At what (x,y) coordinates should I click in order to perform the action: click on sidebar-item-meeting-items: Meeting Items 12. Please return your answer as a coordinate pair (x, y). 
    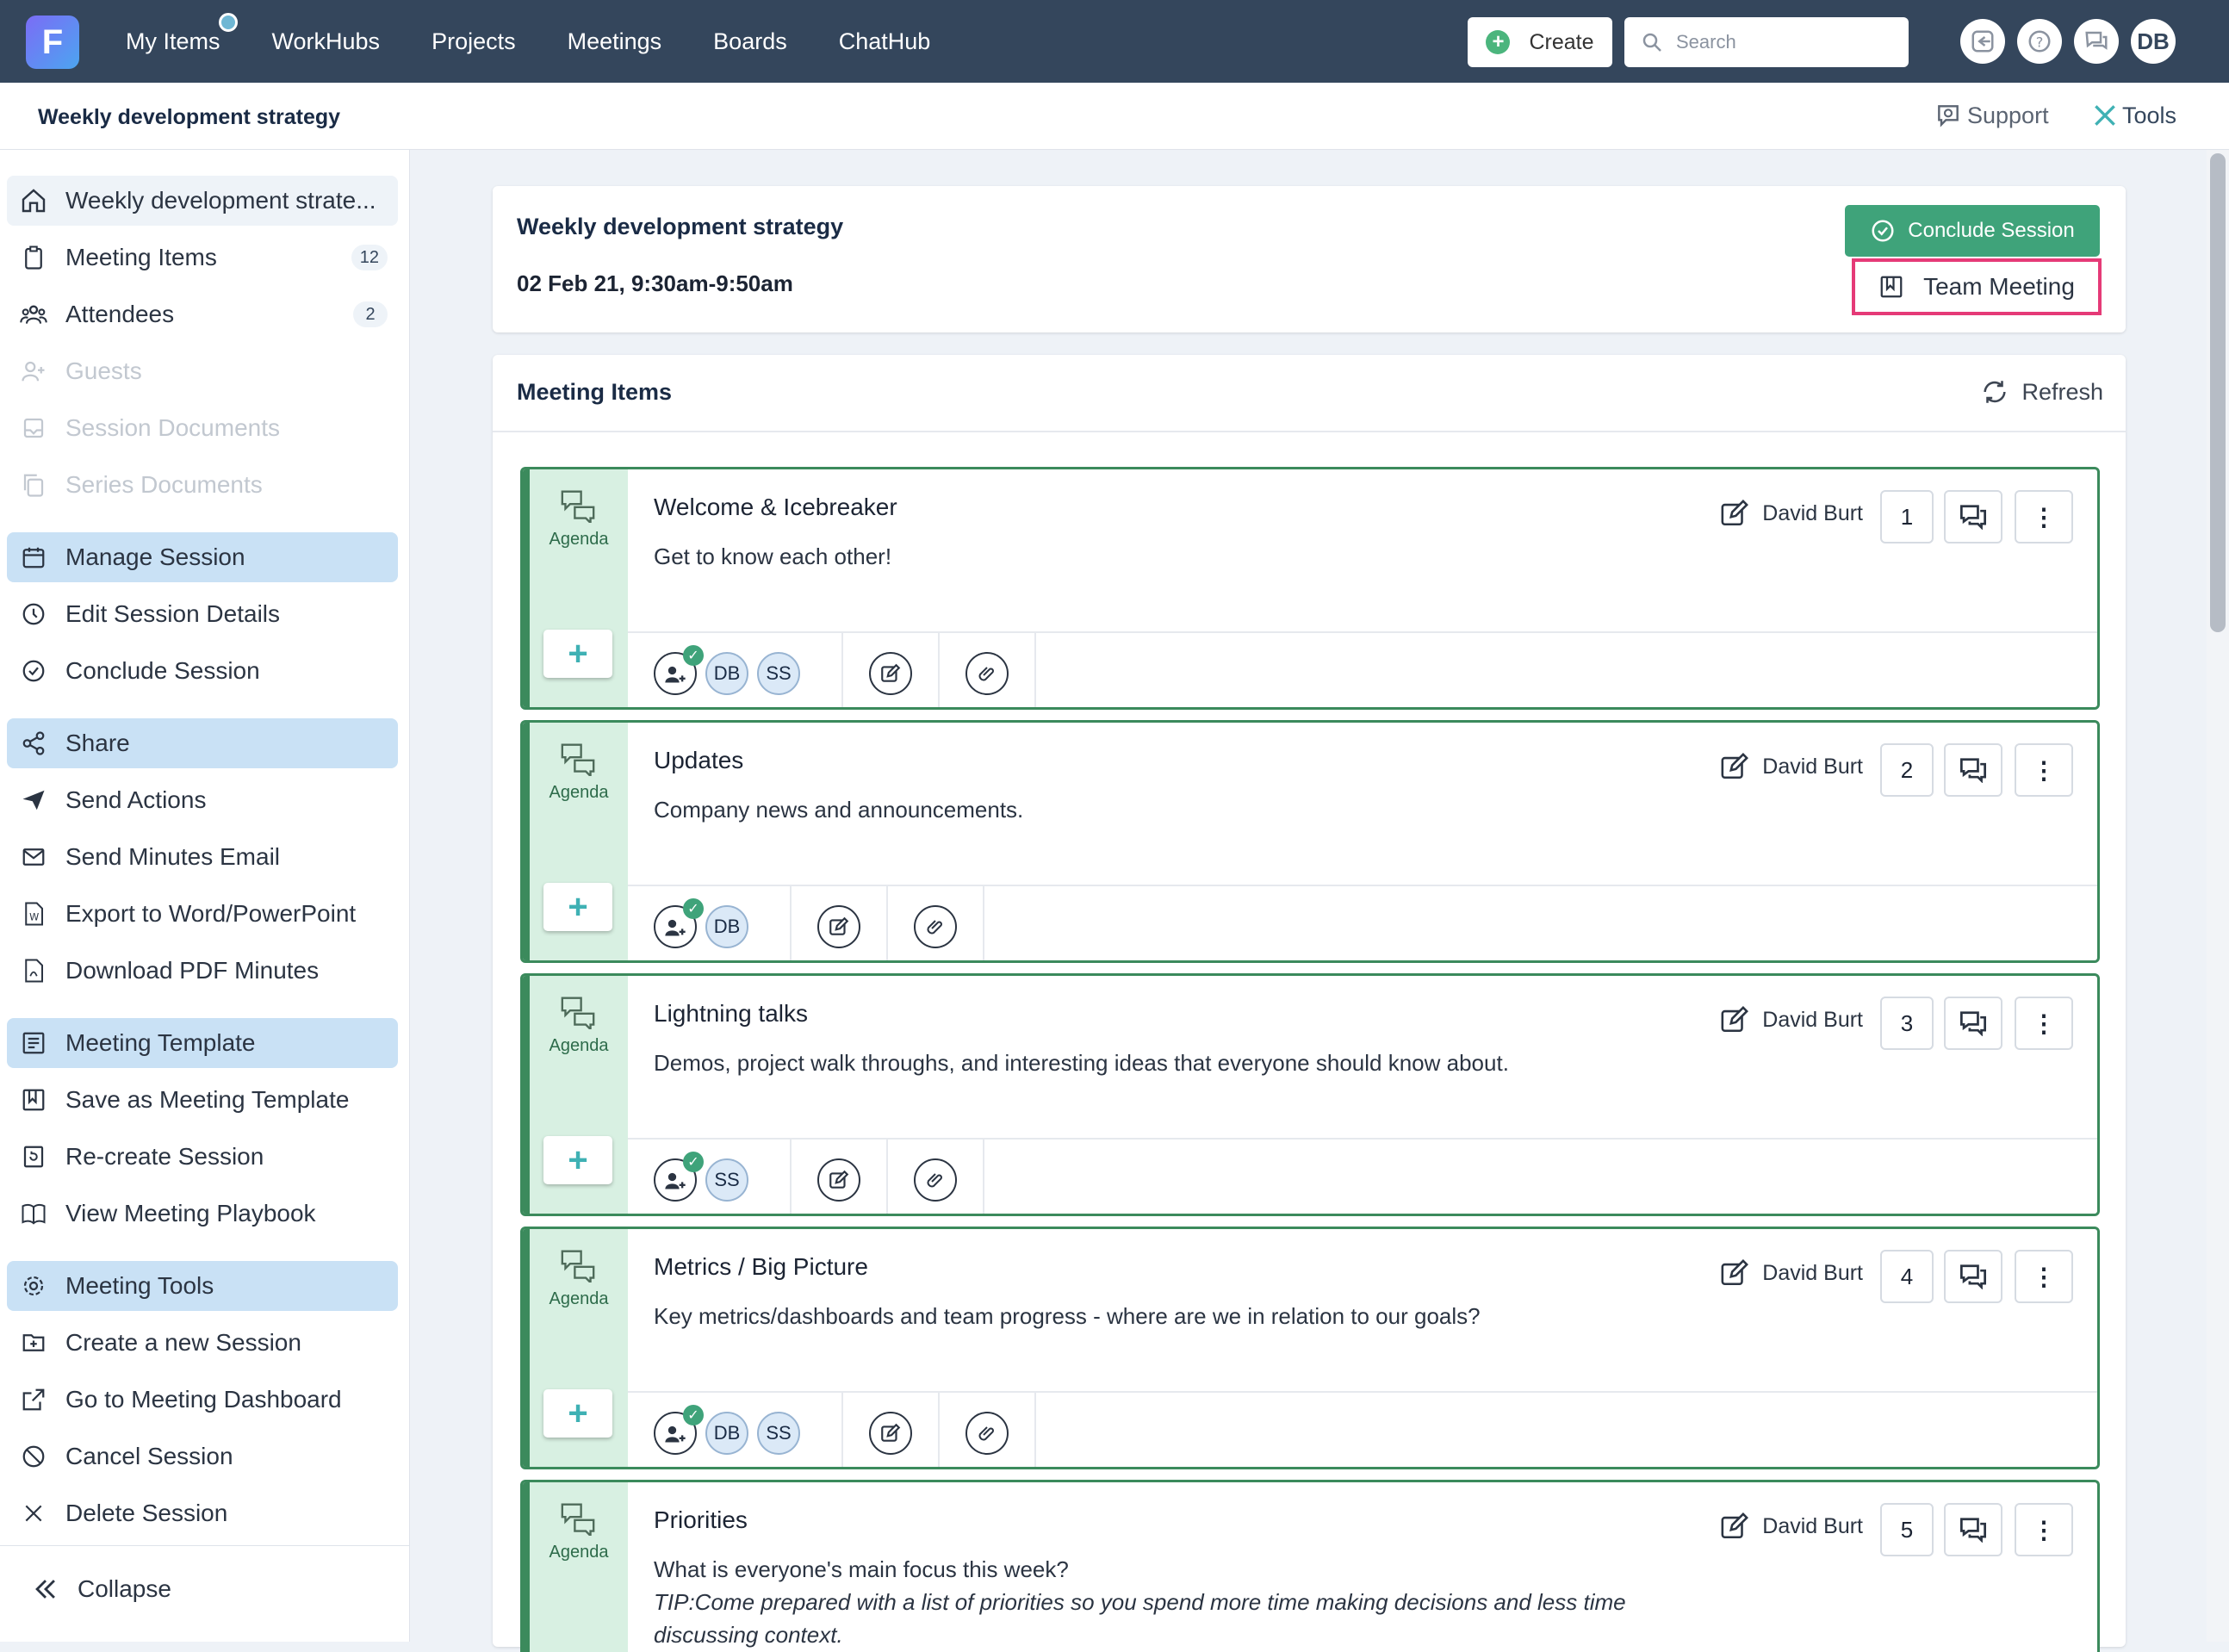
    Looking at the image, I should click on (202, 258).